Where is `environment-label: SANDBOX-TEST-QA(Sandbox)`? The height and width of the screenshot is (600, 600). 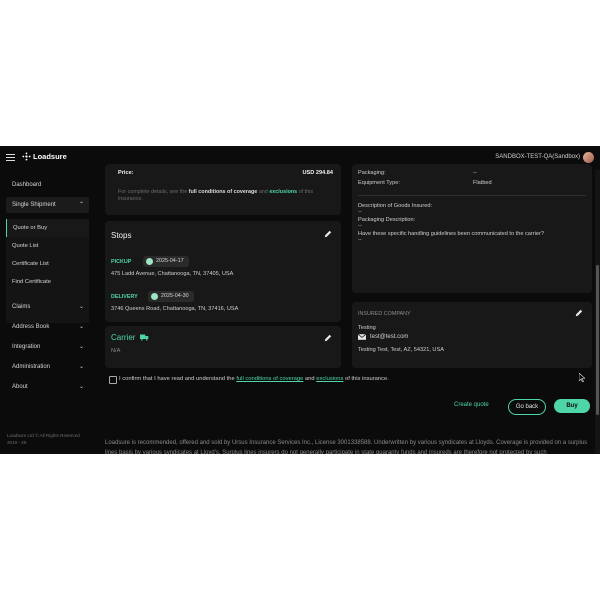
environment-label: SANDBOX-TEST-QA(Sandbox) is located at coordinates (537, 157).